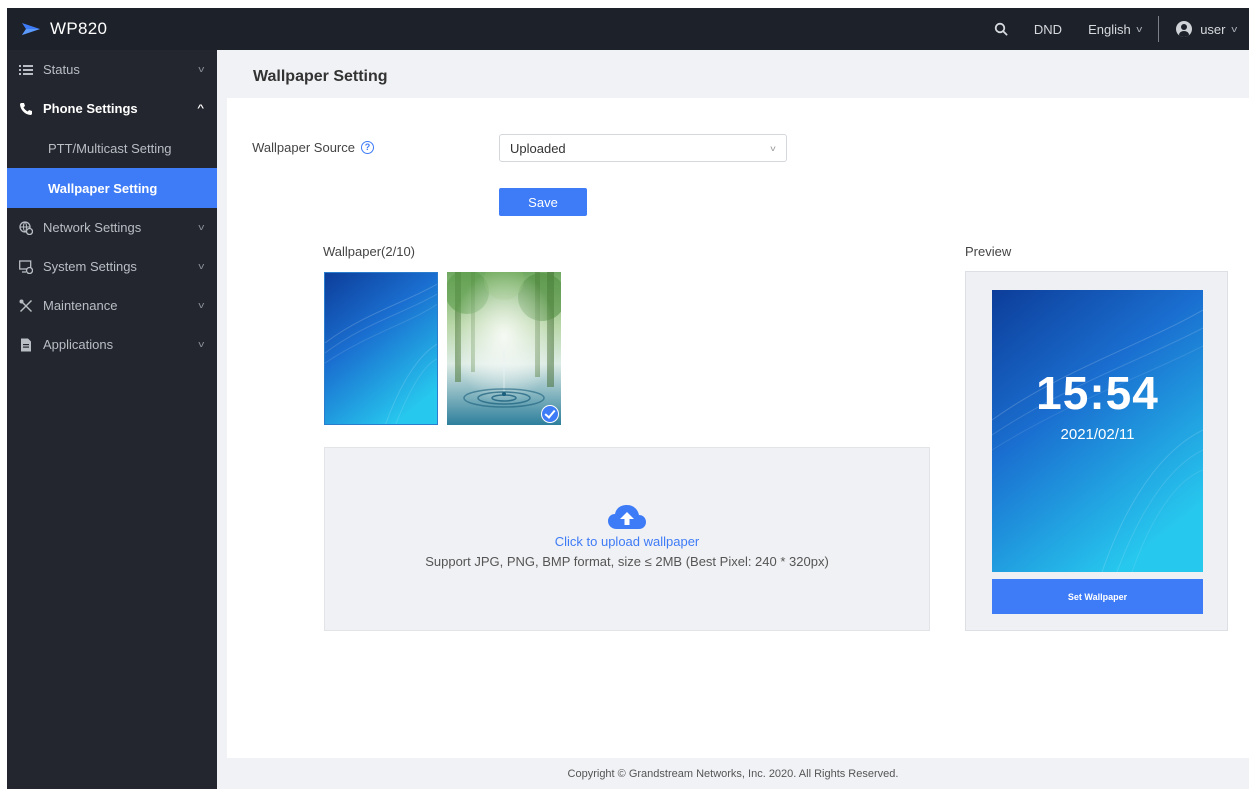 The width and height of the screenshot is (1249, 789). What do you see at coordinates (628, 29) in the screenshot?
I see `top-bar: WP820 DND English v user v` at bounding box center [628, 29].